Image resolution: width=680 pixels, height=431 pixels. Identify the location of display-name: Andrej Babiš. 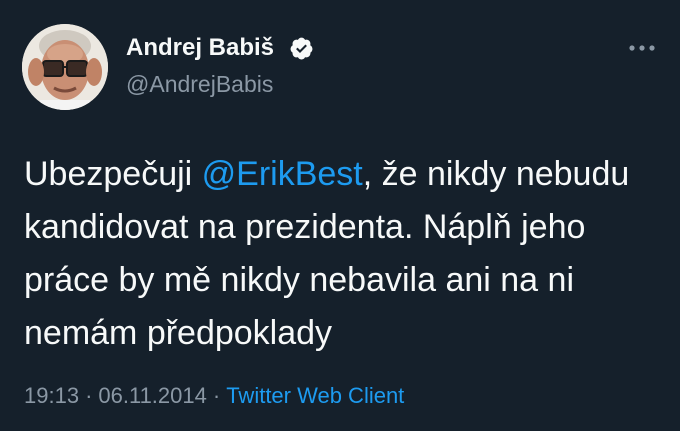
(200, 48).